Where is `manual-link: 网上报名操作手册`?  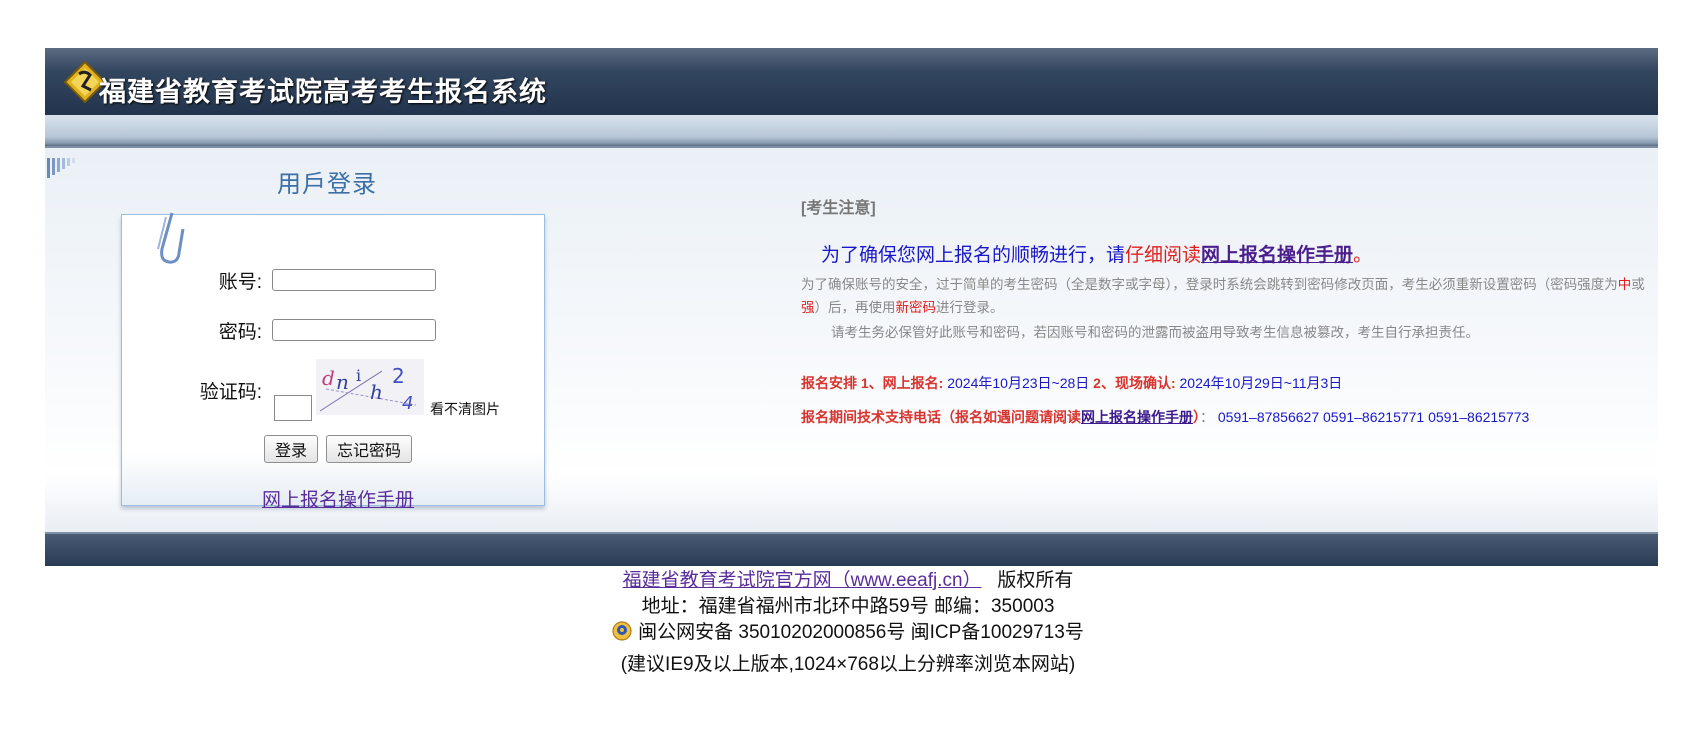
manual-link: 网上报名操作手册 is located at coordinates (338, 498).